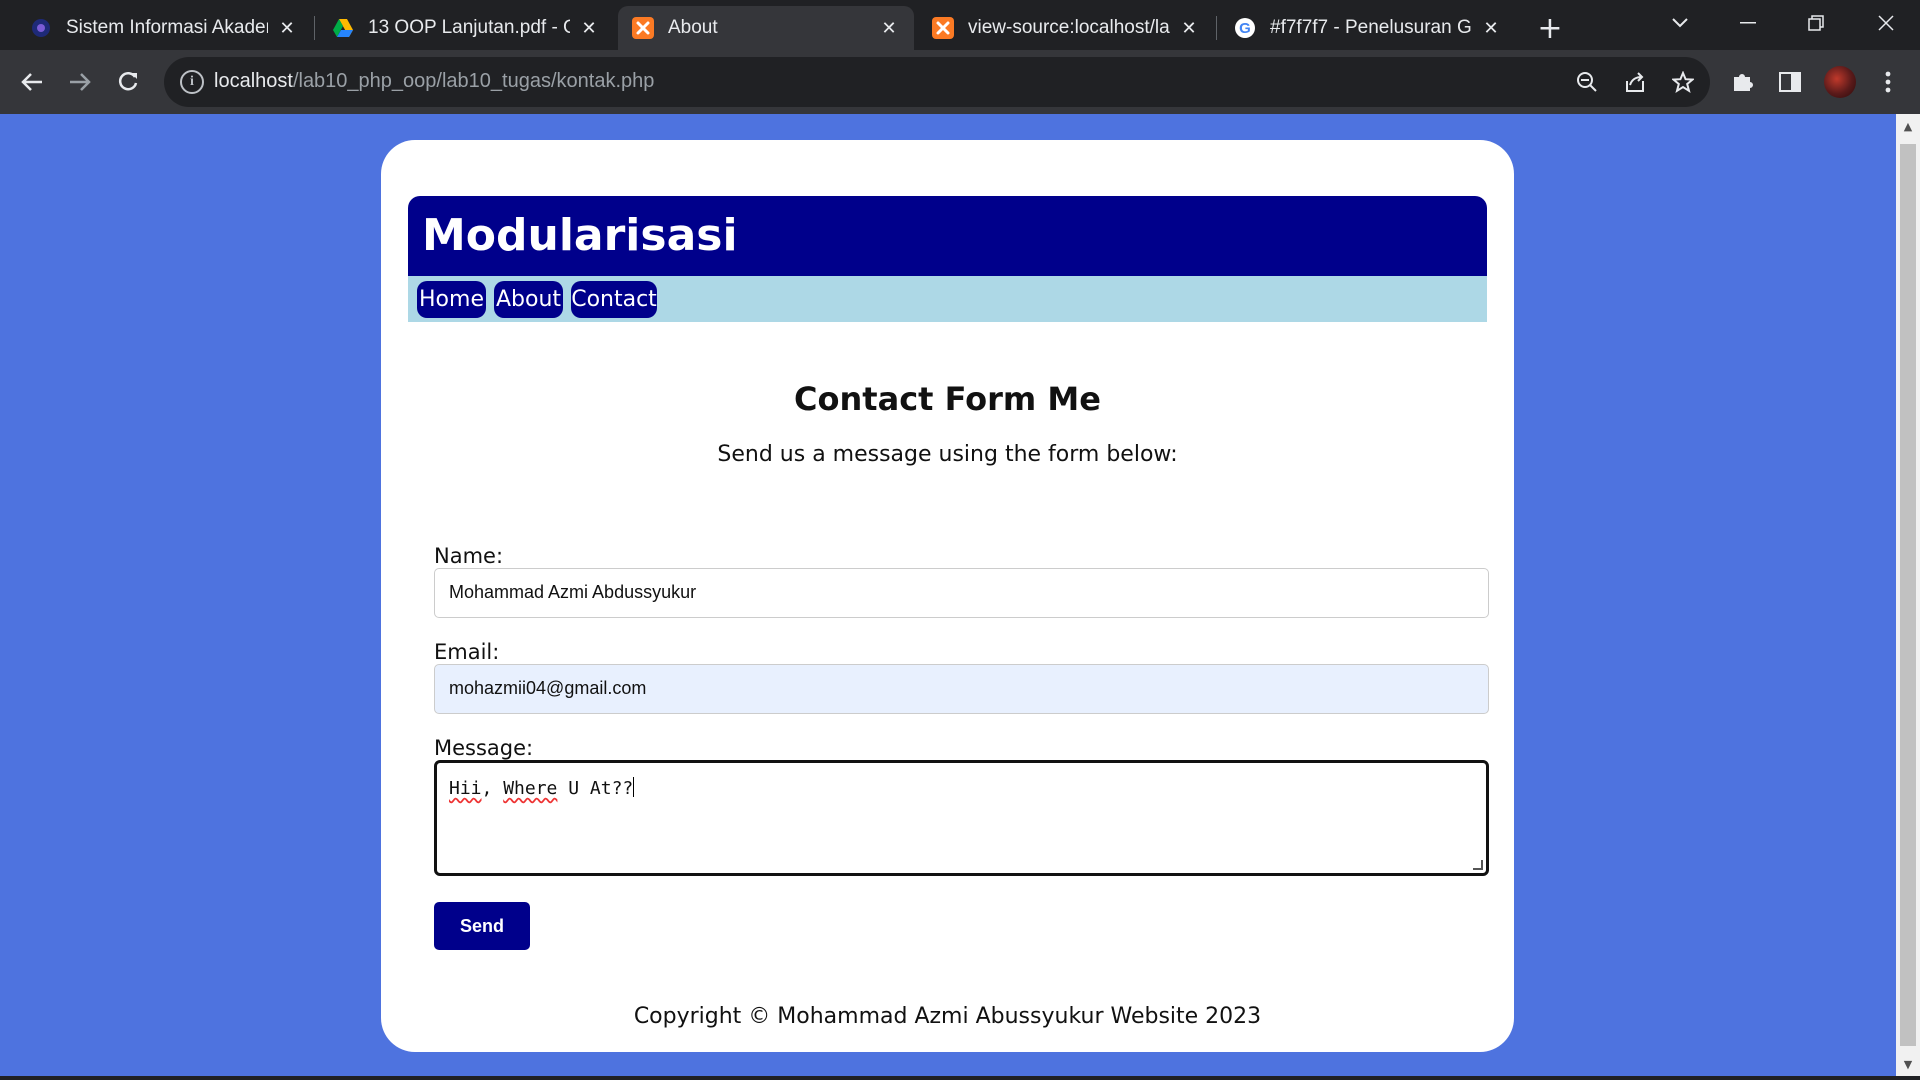  I want to click on tab-title: #f7f7f7 - Penelusuran Go, so click(1371, 27).